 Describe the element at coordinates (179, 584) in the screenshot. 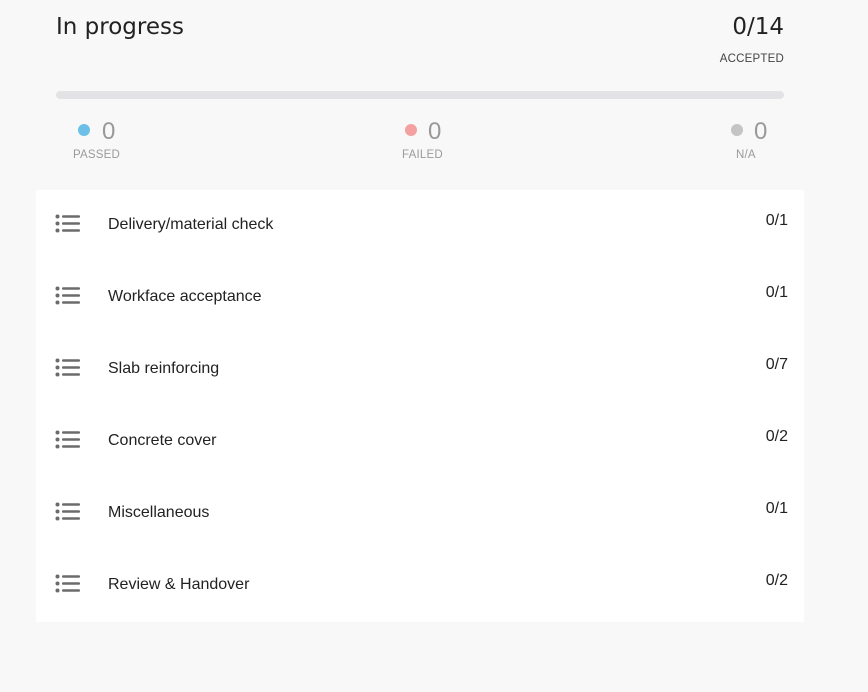

I see `checklist-item-name: Review & Handover` at that location.